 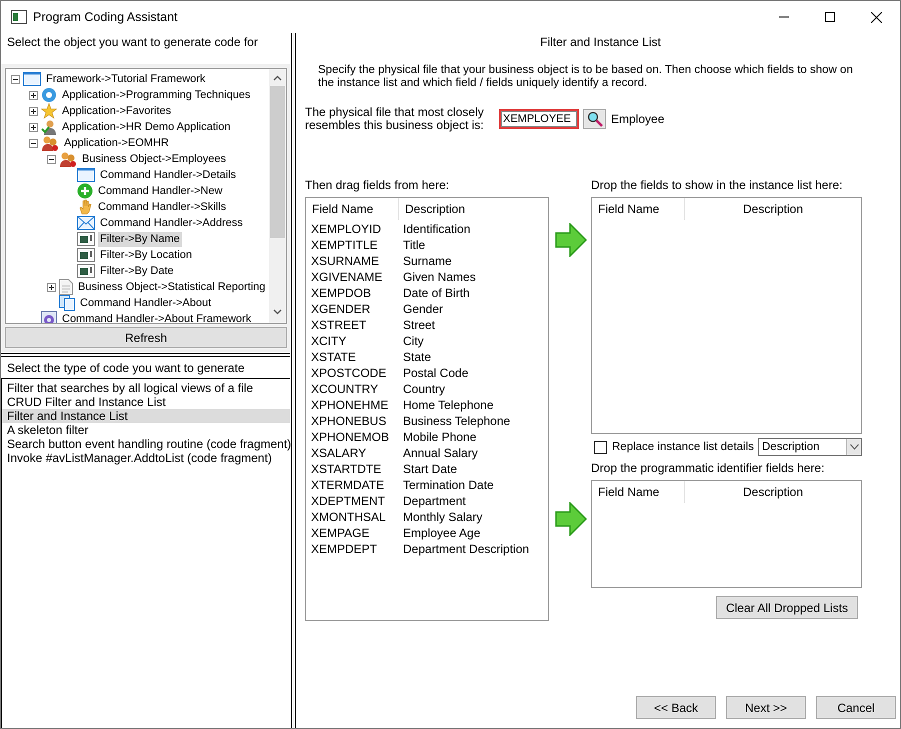 I want to click on table-cell-text: Country, so click(x=424, y=389).